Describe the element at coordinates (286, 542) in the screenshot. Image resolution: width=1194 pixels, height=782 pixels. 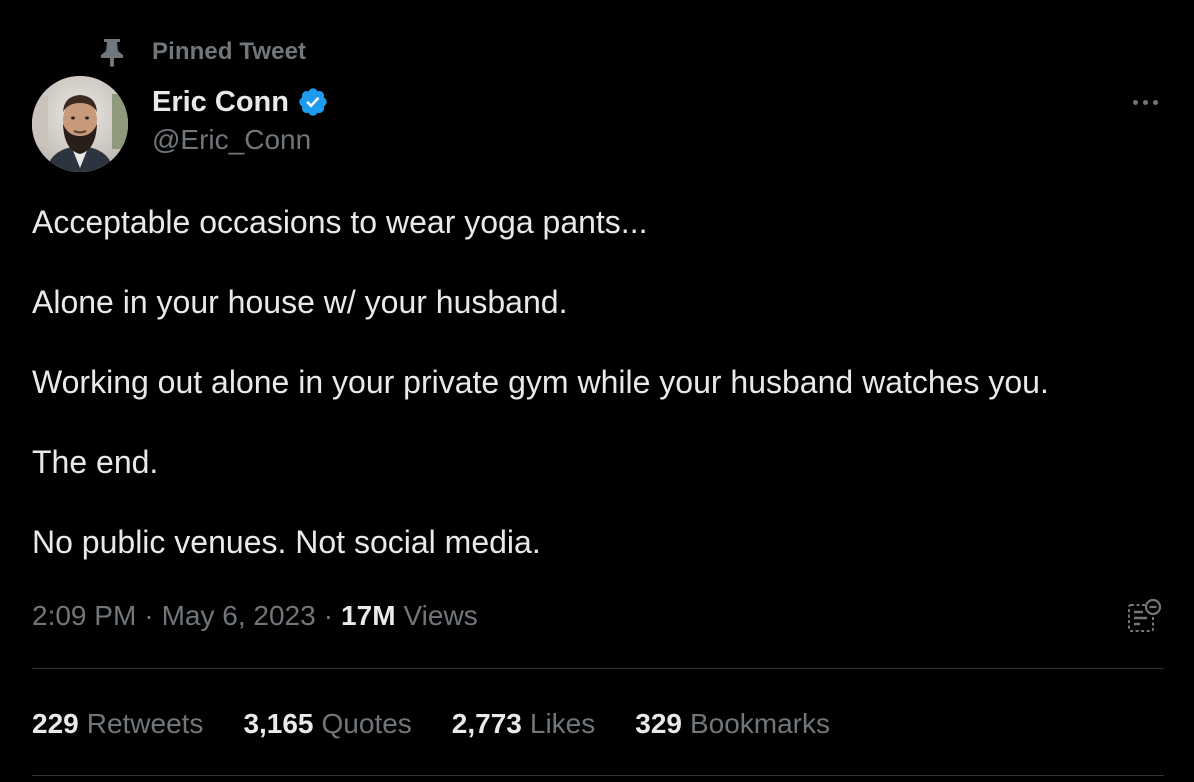
I see `tweet-line: No public venues. Not social media.` at that location.